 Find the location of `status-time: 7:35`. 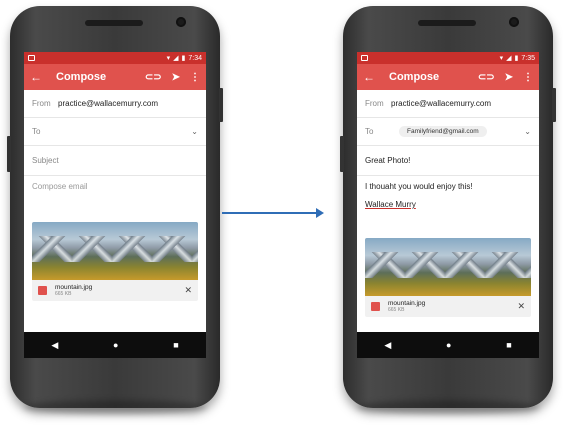

status-time: 7:35 is located at coordinates (528, 58).